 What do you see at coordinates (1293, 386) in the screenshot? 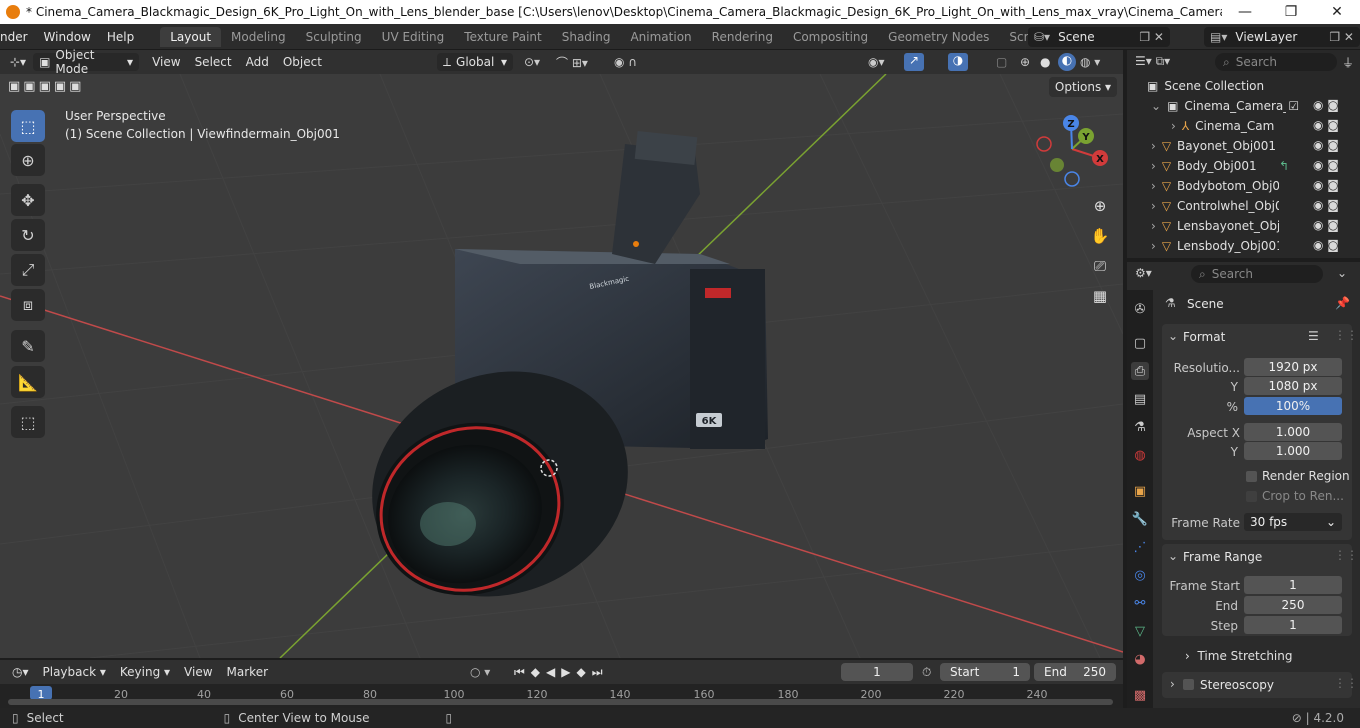
I see `resolution-y-field: 1080 px` at bounding box center [1293, 386].